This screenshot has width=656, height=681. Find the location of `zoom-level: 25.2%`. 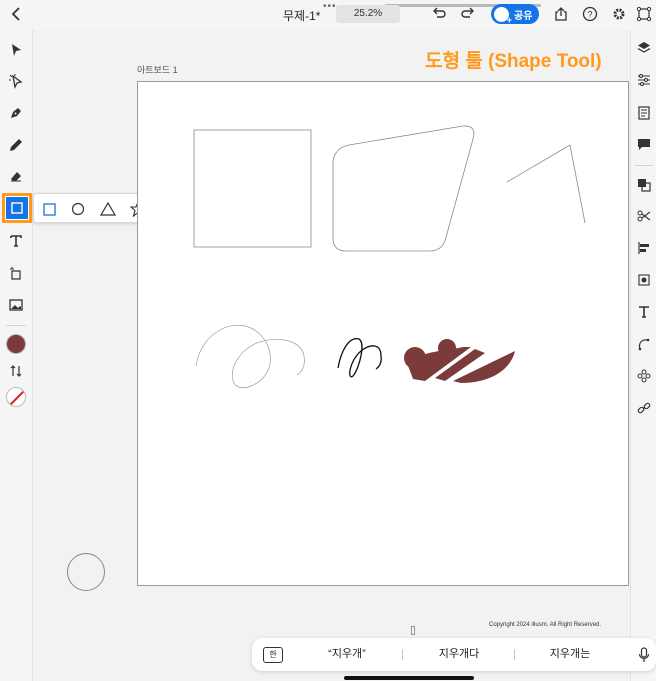

zoom-level: 25.2% is located at coordinates (368, 14).